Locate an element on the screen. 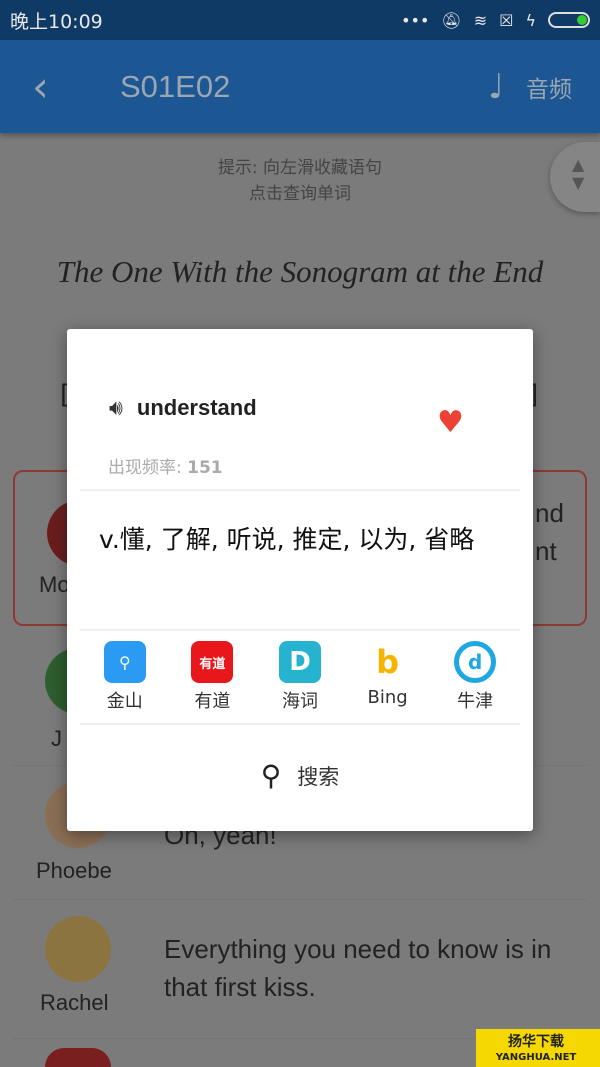  watermark-logo: 扬华下载 YANGHUA.NET is located at coordinates (538, 1048).